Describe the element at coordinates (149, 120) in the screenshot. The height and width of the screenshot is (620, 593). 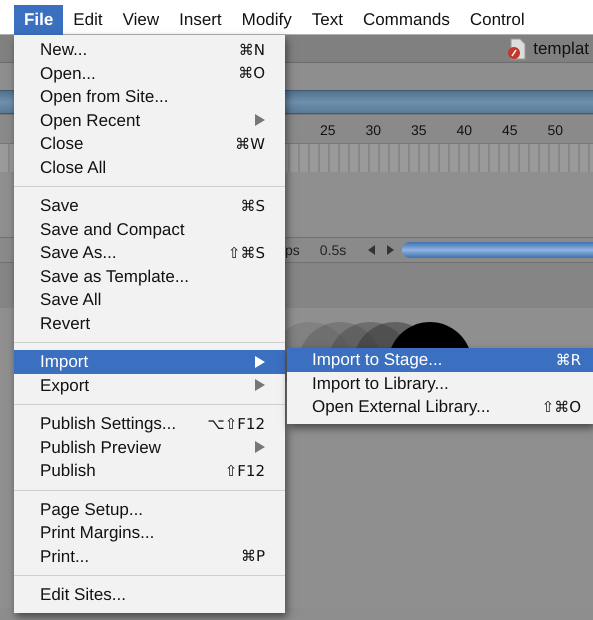
I see `menu-item: Open Recent` at that location.